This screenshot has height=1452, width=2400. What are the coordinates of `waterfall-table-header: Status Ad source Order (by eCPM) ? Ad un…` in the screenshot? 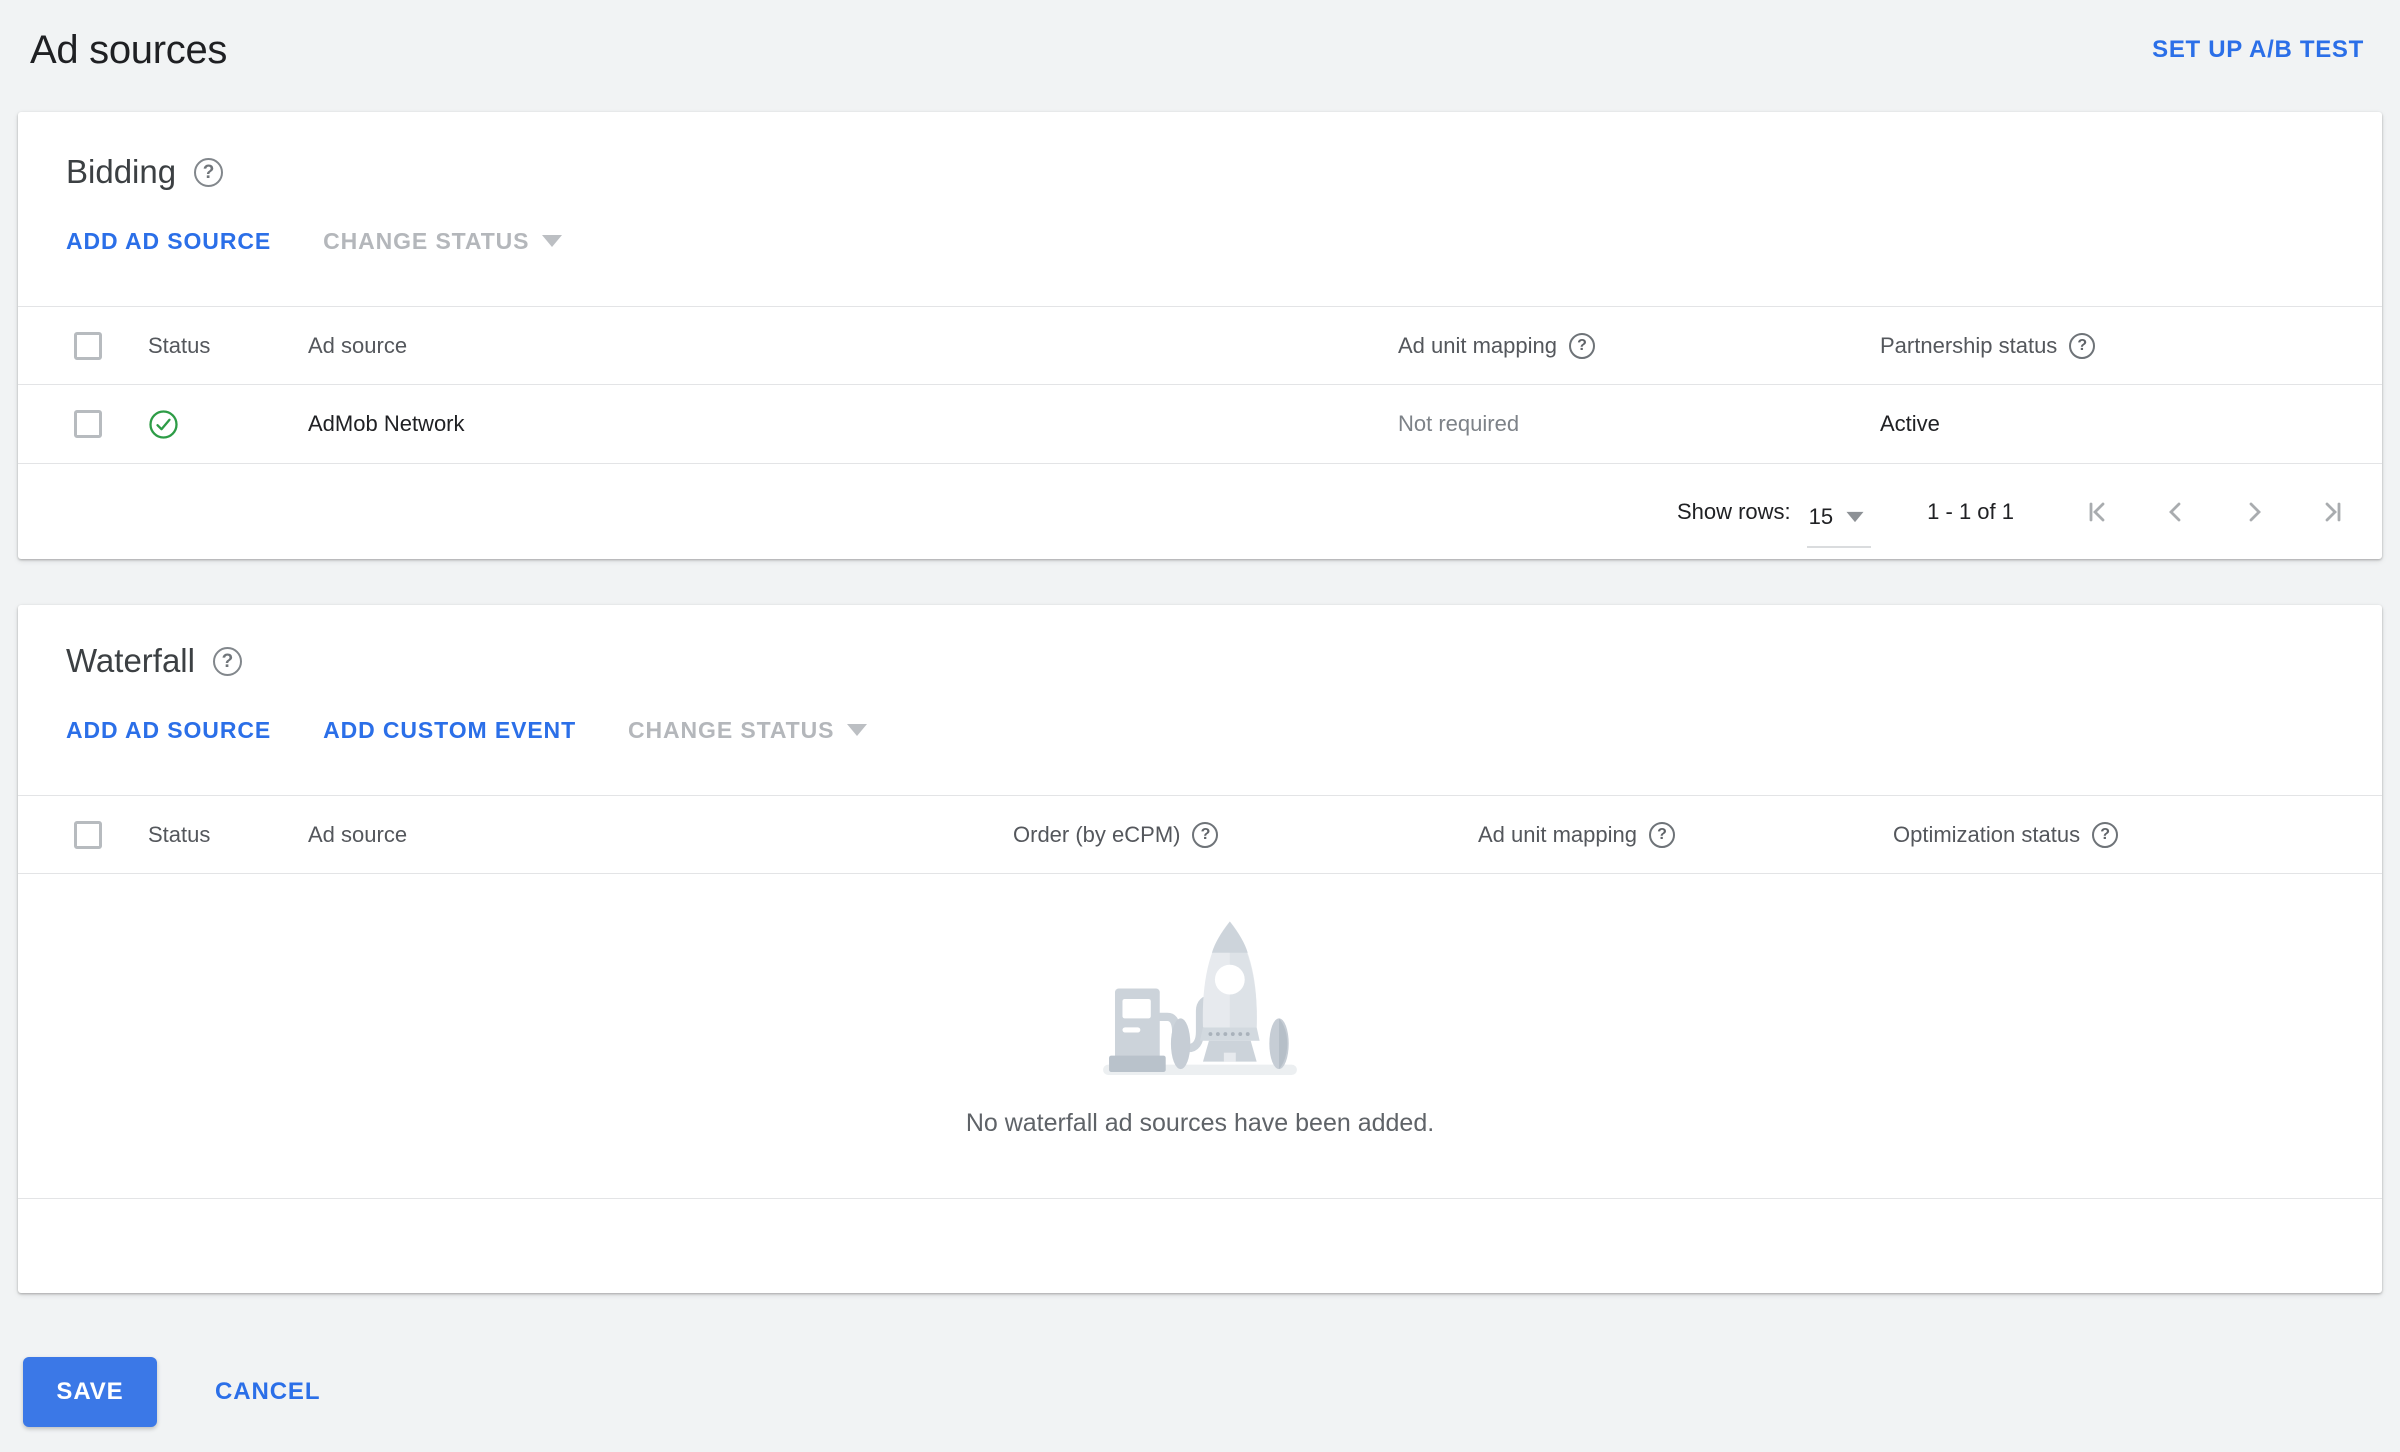 It's located at (1200, 834).